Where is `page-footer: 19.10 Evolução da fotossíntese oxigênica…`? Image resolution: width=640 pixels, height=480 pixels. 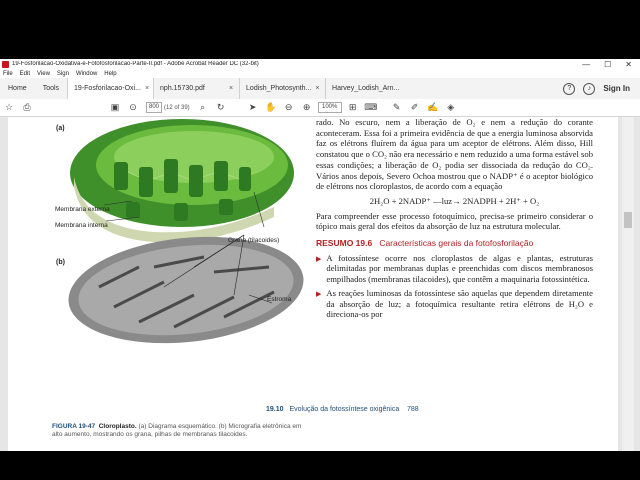 page-footer: 19.10 Evolução da fotossíntese oxigênica… is located at coordinates (342, 409).